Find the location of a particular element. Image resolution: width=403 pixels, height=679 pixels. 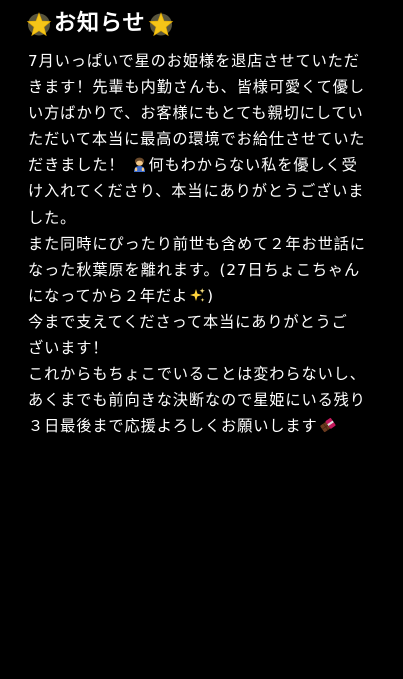

note-text: 何もわからない私を優しく受 is located at coordinates (253, 165).